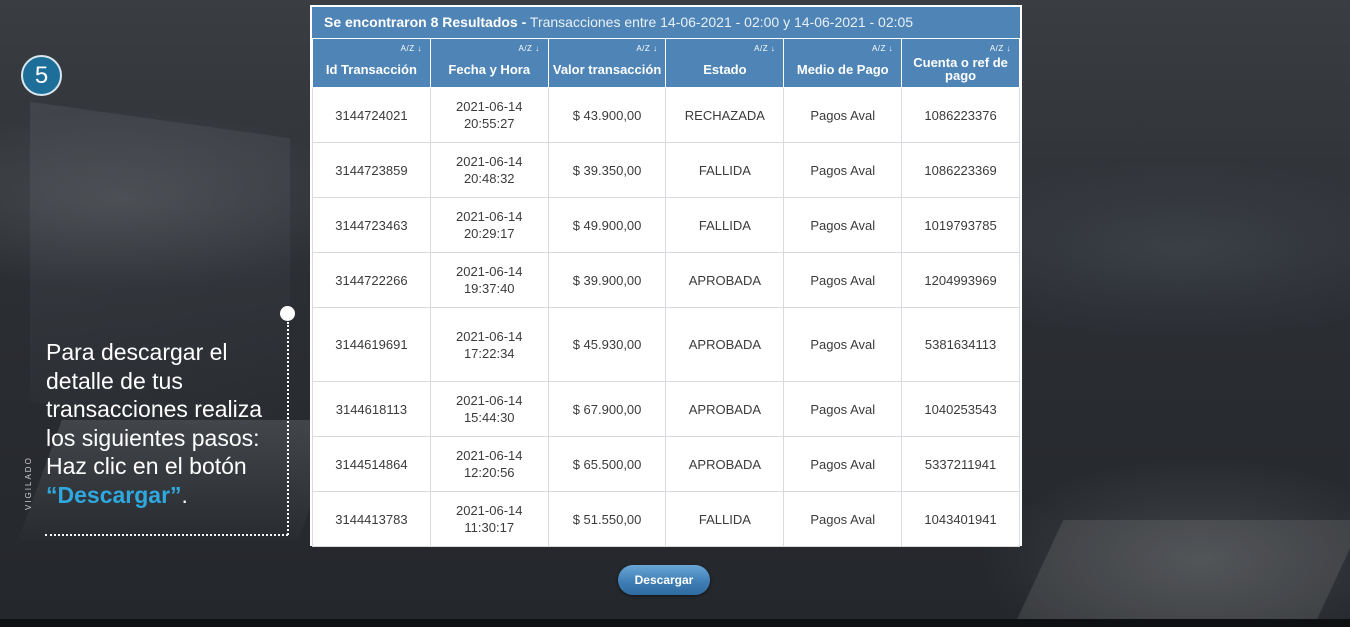  What do you see at coordinates (371, 115) in the screenshot?
I see `cell-id: 3144724021` at bounding box center [371, 115].